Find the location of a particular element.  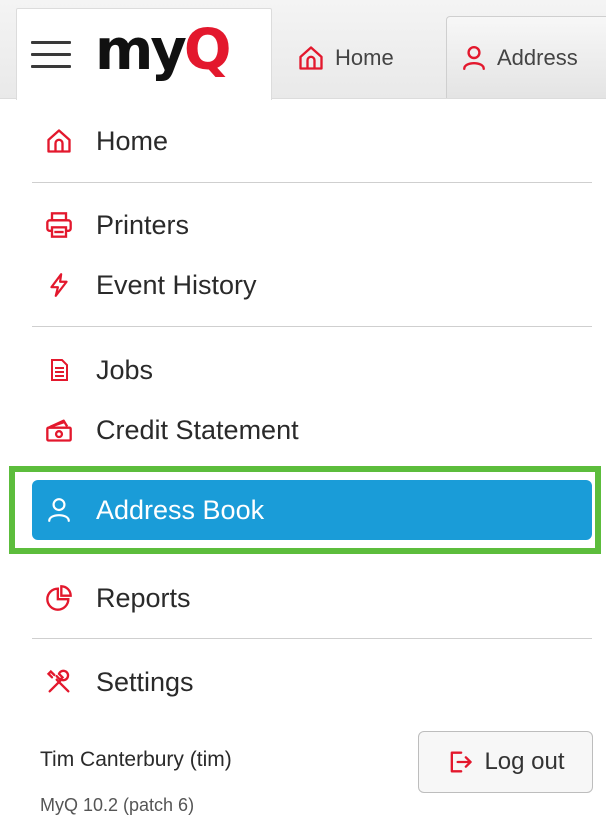

menu-item-label: Jobs is located at coordinates (125, 369).